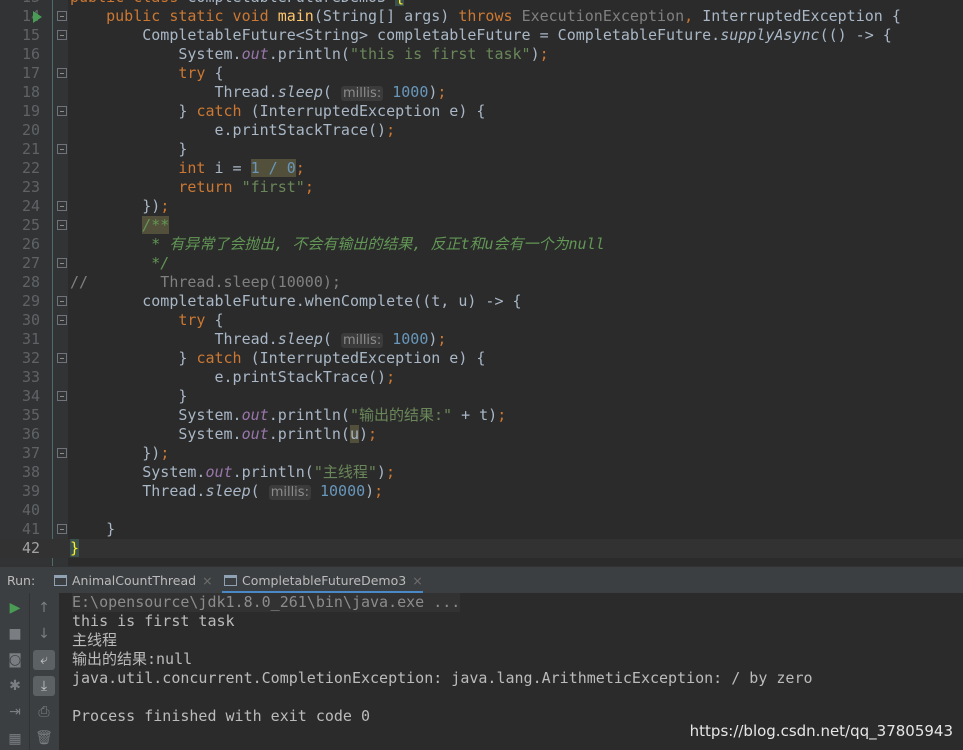 The width and height of the screenshot is (963, 750). Describe the element at coordinates (133, 358) in the screenshot. I see `code-token: }` at that location.